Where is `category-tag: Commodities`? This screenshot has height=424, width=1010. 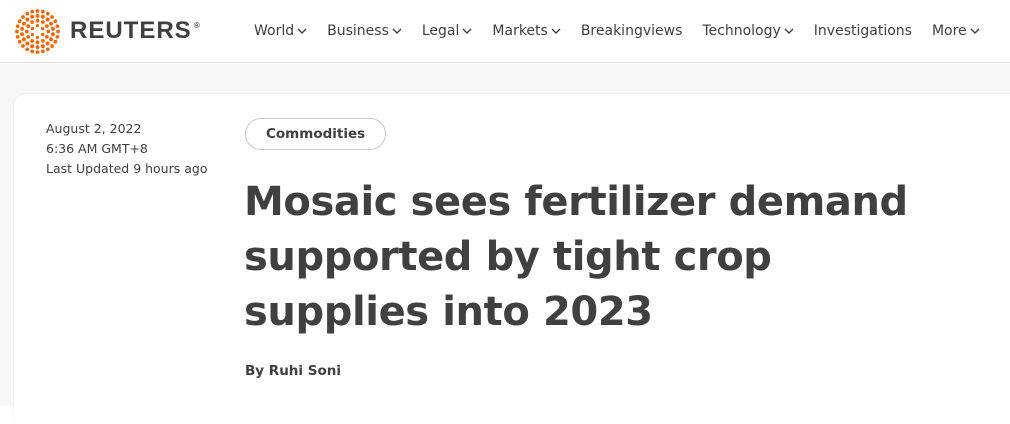
category-tag: Commodities is located at coordinates (316, 134).